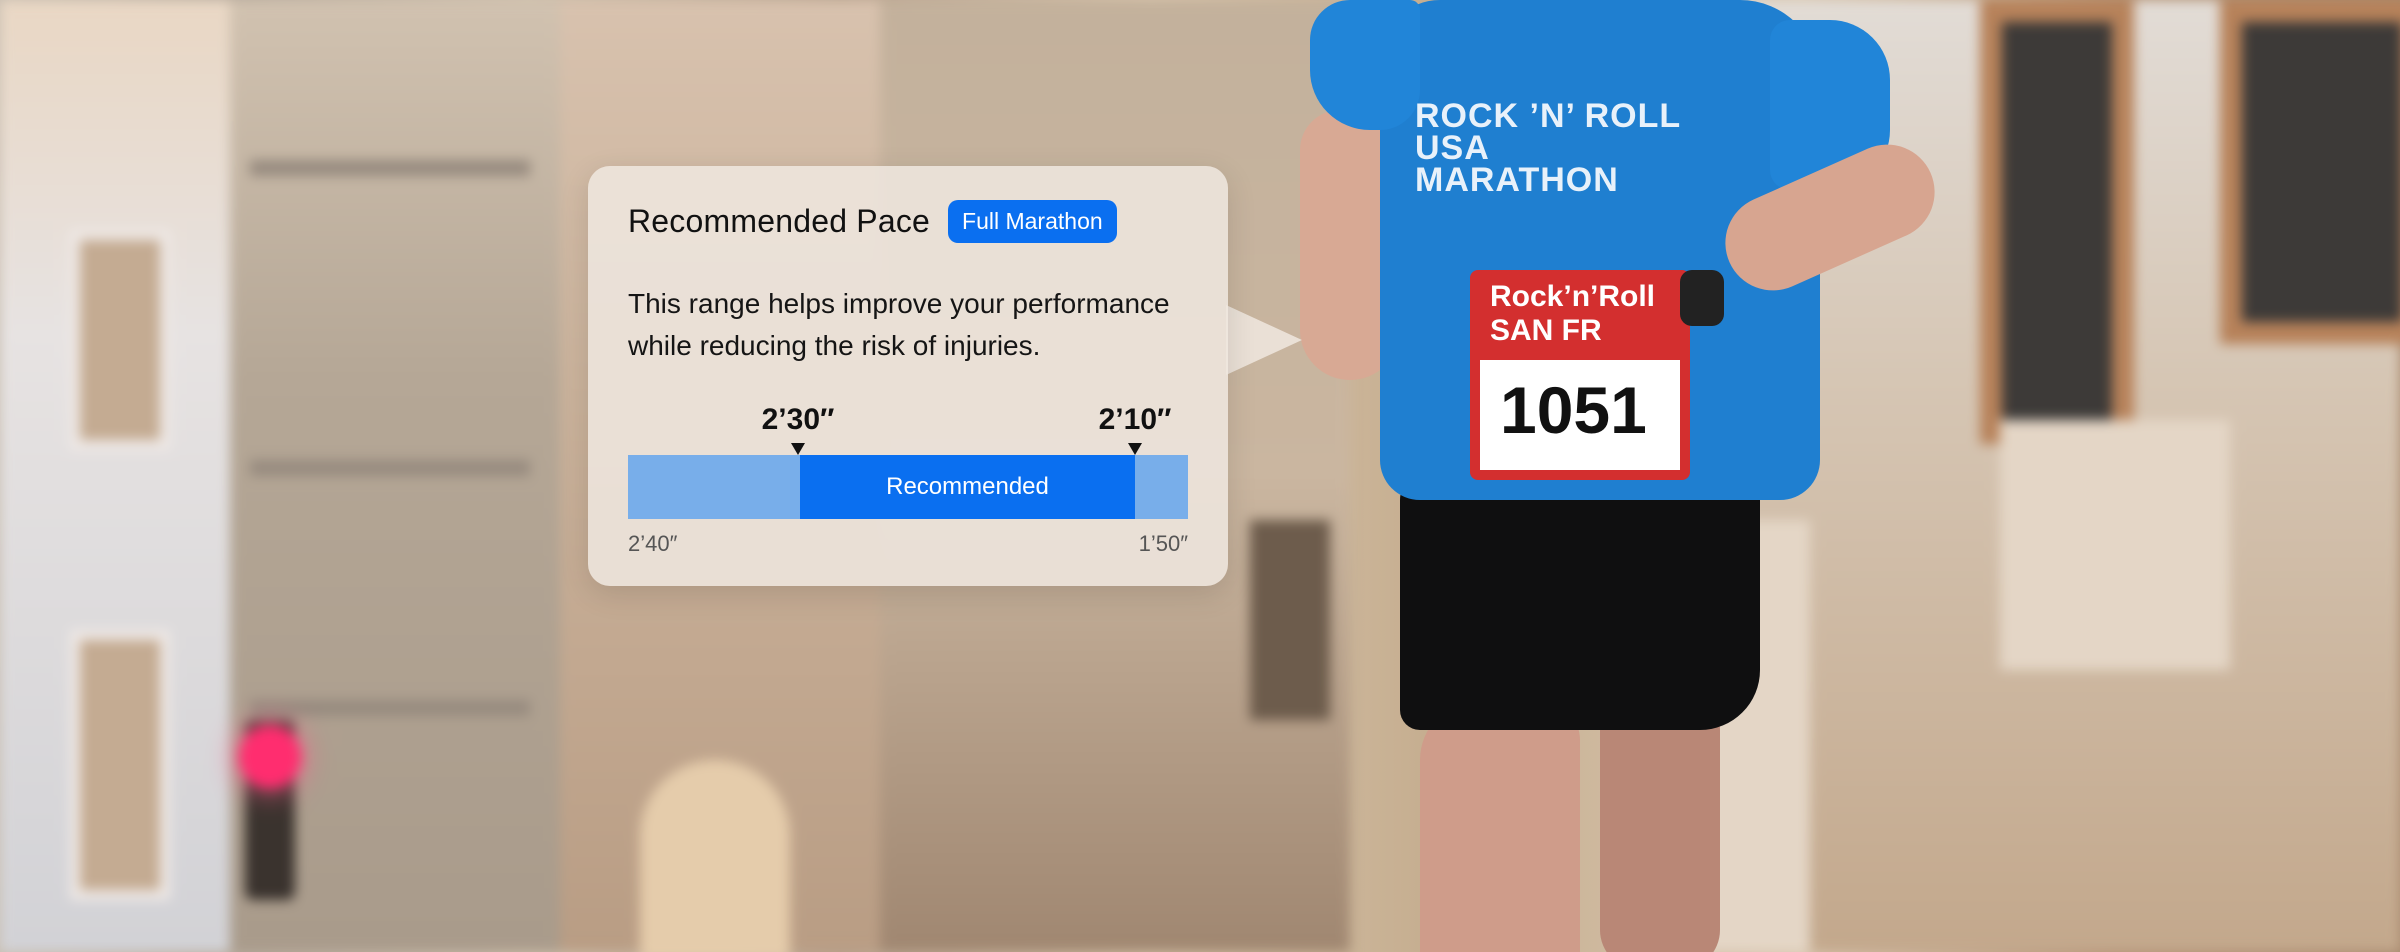 The height and width of the screenshot is (952, 2400). What do you see at coordinates (967, 487) in the screenshot?
I see `recommended-segment: Recommended` at bounding box center [967, 487].